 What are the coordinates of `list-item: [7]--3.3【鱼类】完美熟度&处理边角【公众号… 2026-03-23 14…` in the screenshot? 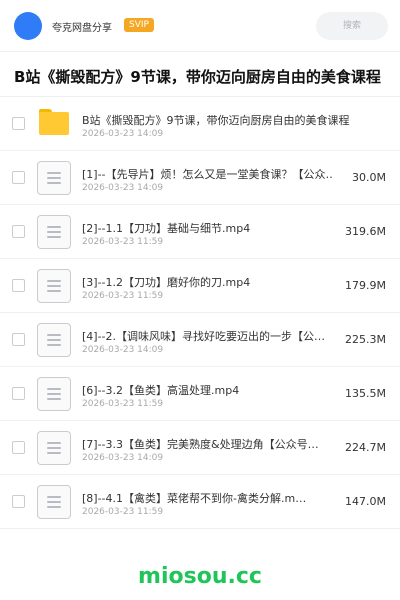 It's located at (200, 448).